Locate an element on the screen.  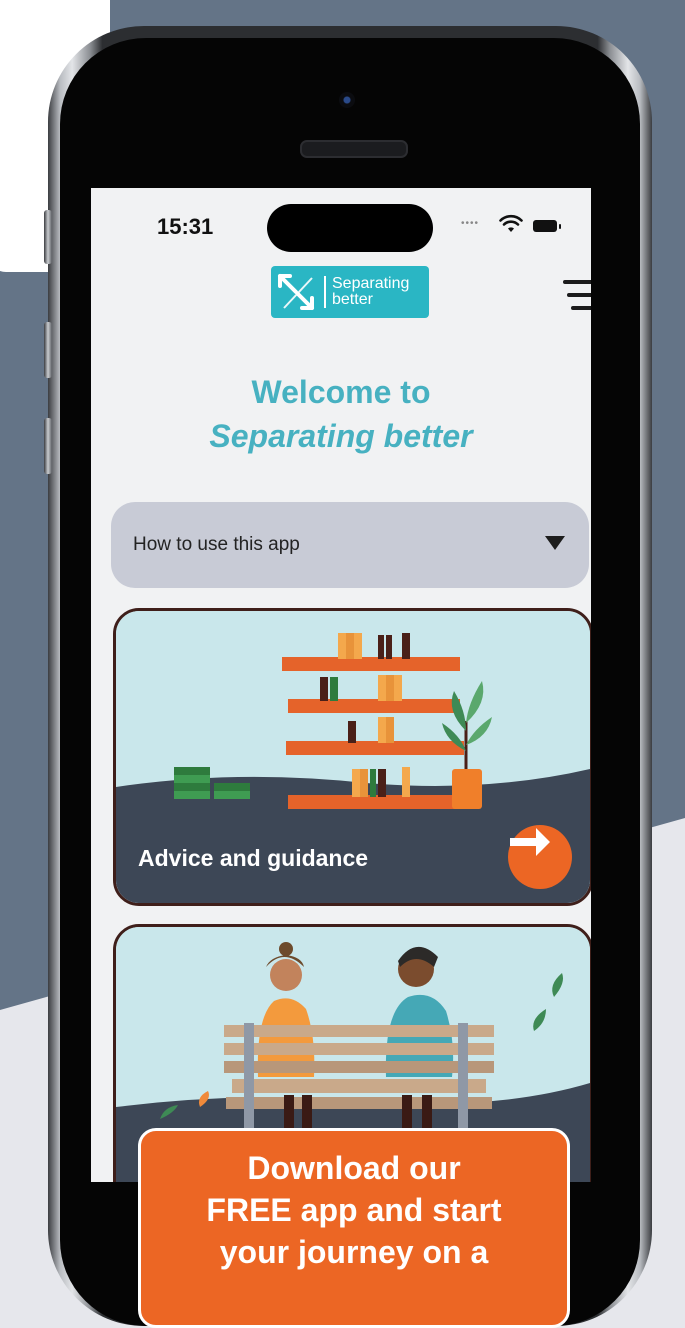
signal-dots: •••• is located at coordinates (470, 223).